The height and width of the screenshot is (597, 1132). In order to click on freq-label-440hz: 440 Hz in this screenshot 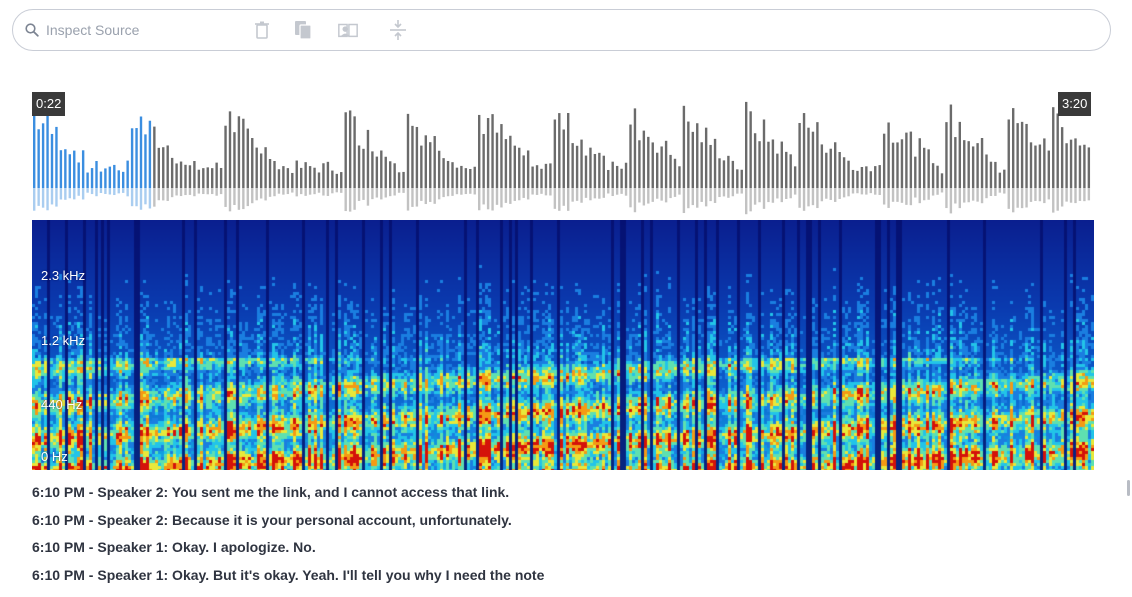, I will do `click(62, 404)`.